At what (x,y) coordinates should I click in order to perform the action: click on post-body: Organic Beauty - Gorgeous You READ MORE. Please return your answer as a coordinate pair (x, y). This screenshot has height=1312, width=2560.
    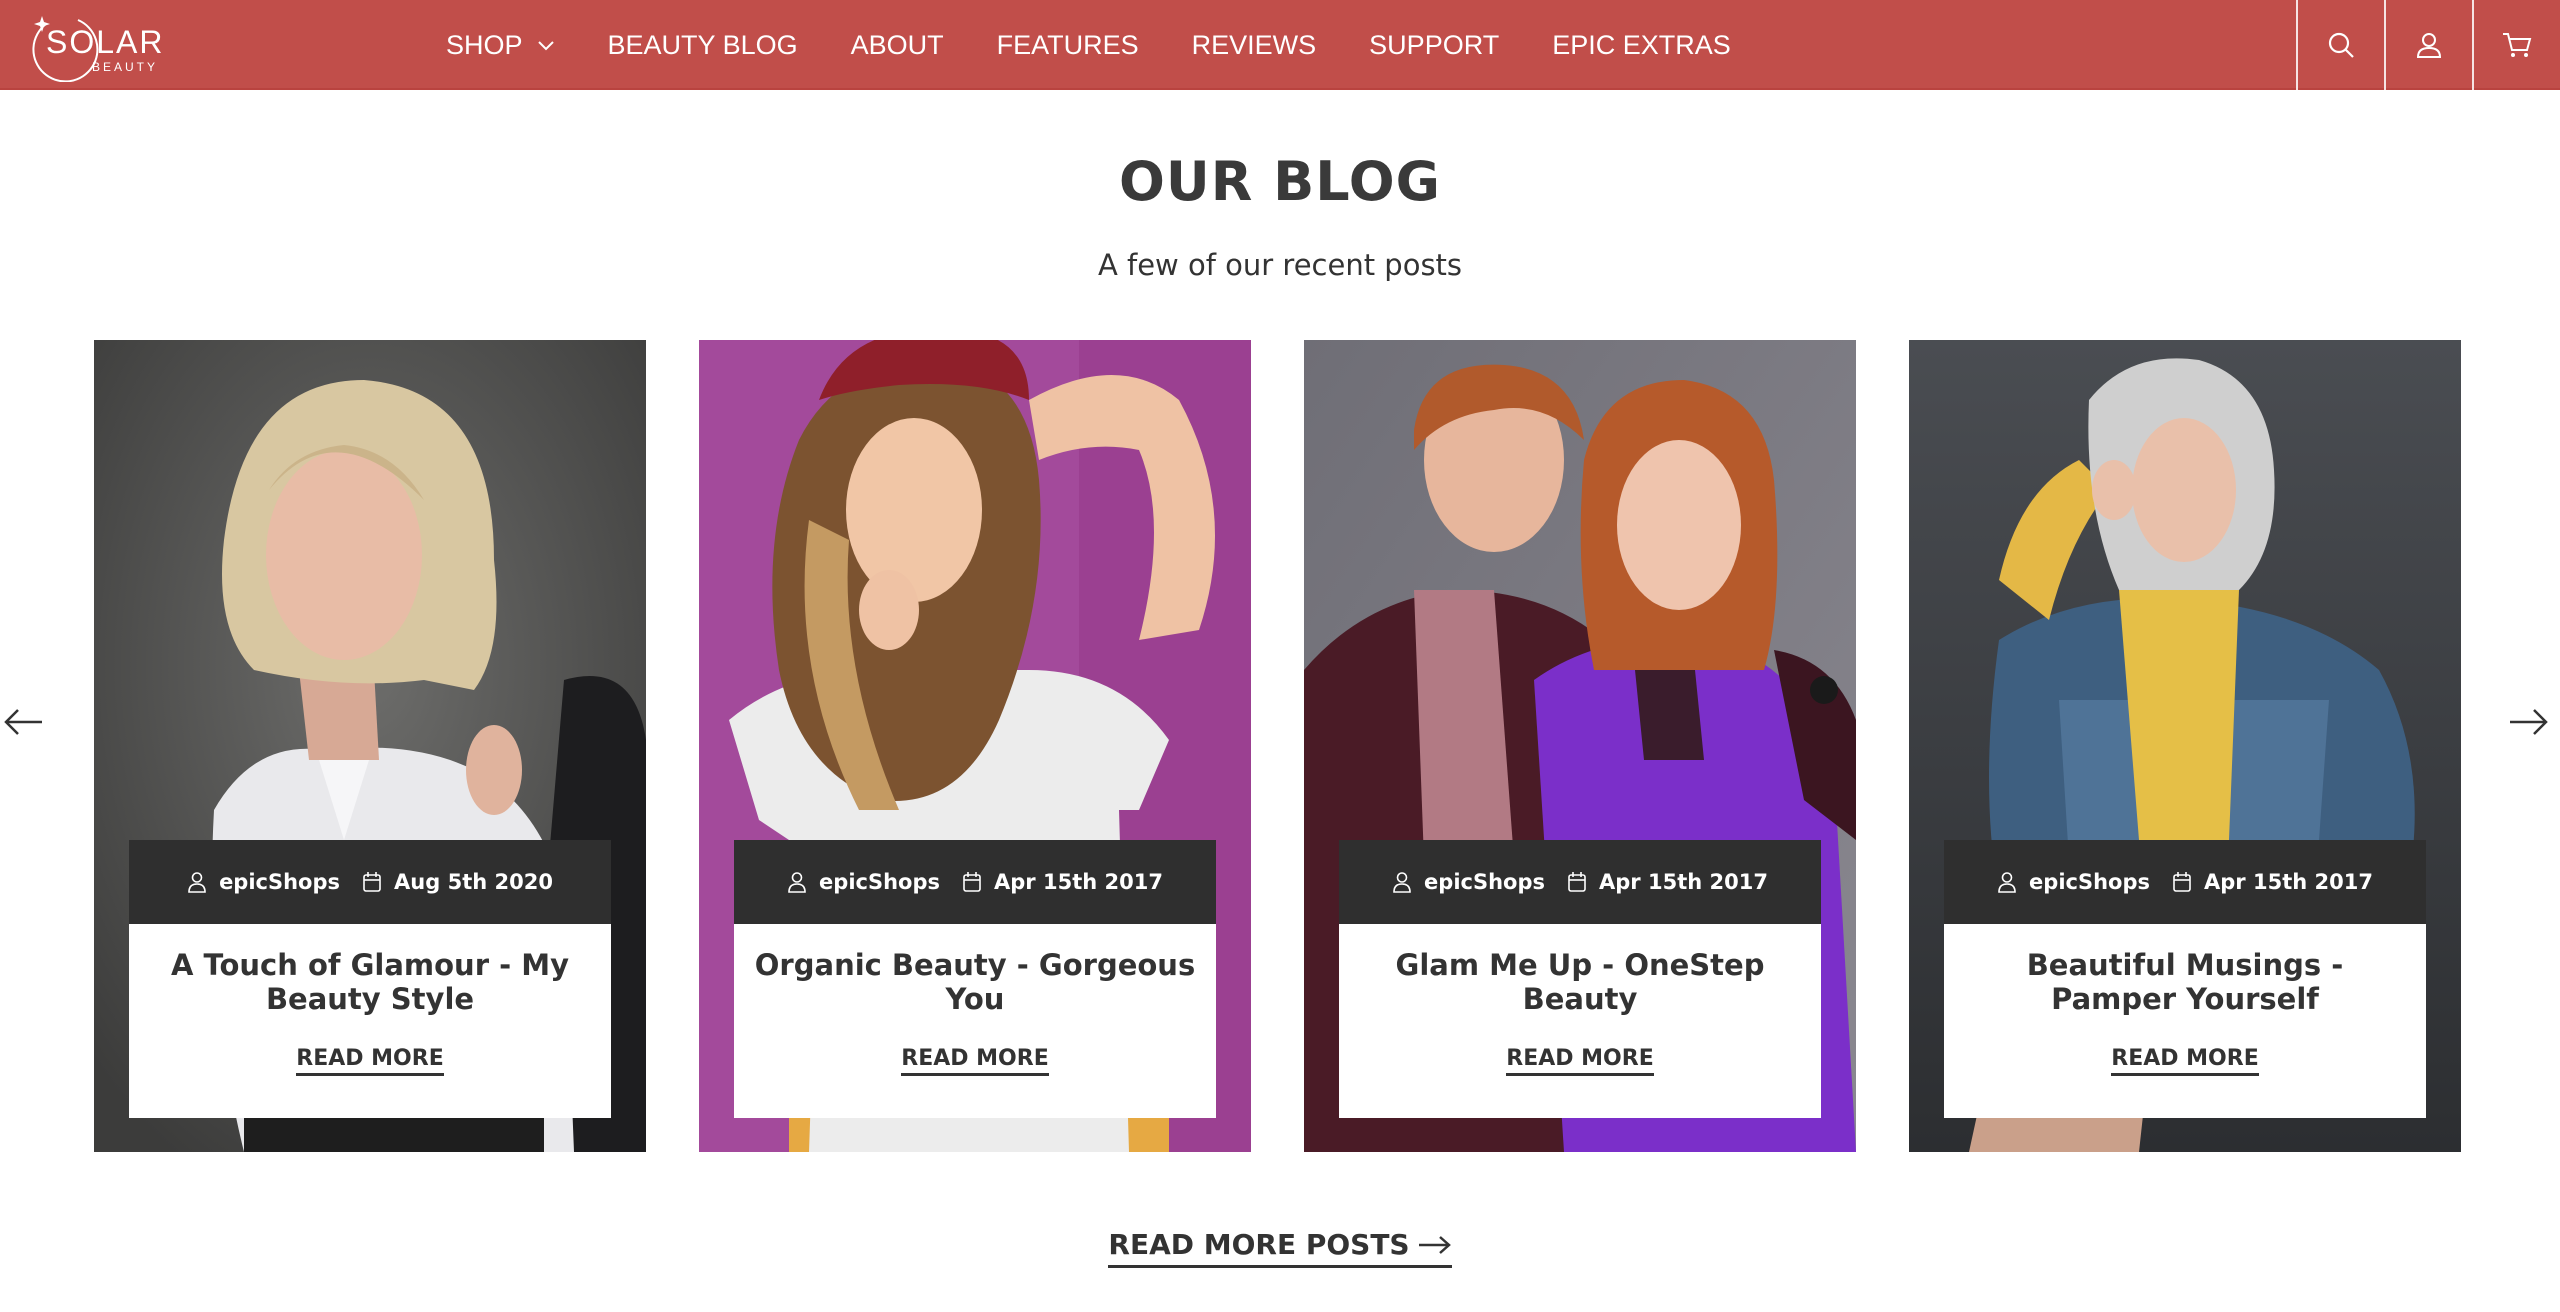
    Looking at the image, I should click on (975, 1021).